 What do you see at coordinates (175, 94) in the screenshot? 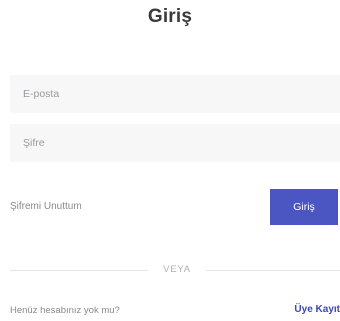
I see `email-field` at bounding box center [175, 94].